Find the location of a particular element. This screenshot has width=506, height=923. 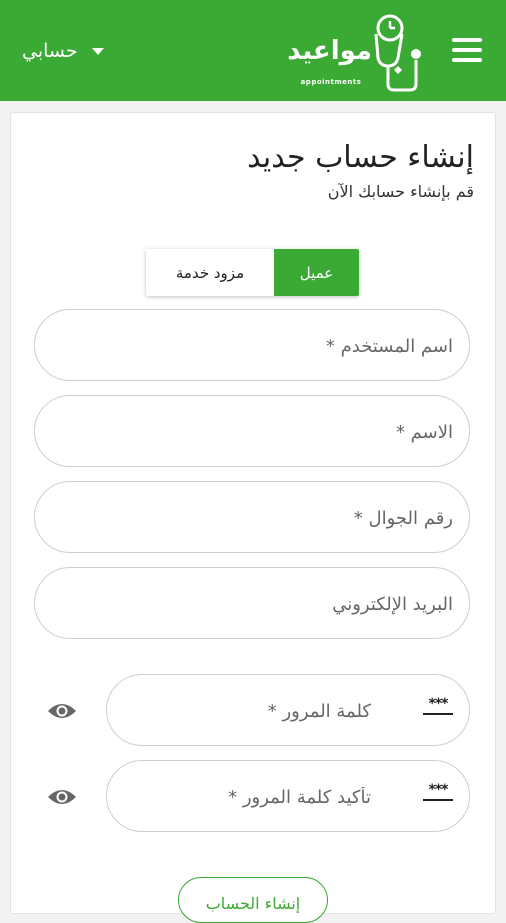

app-logo: مواعيد appointments is located at coordinates (362, 52).